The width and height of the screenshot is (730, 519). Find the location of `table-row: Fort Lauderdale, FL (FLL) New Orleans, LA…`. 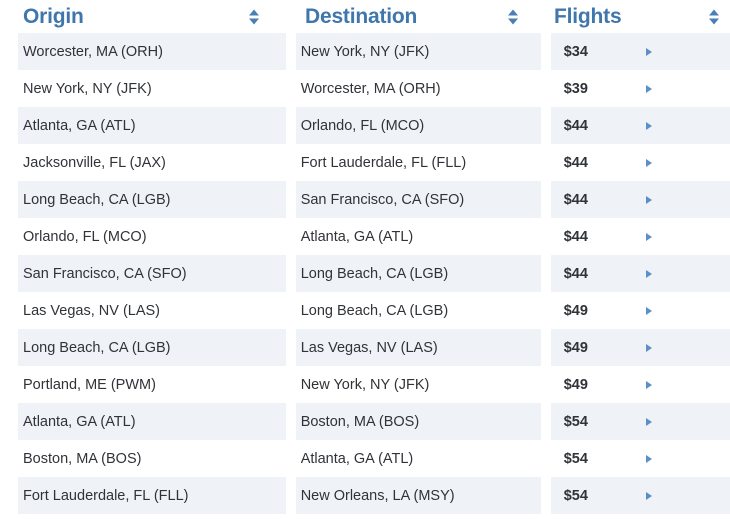

table-row: Fort Lauderdale, FL (FLL) New Orleans, LA… is located at coordinates (365, 495).